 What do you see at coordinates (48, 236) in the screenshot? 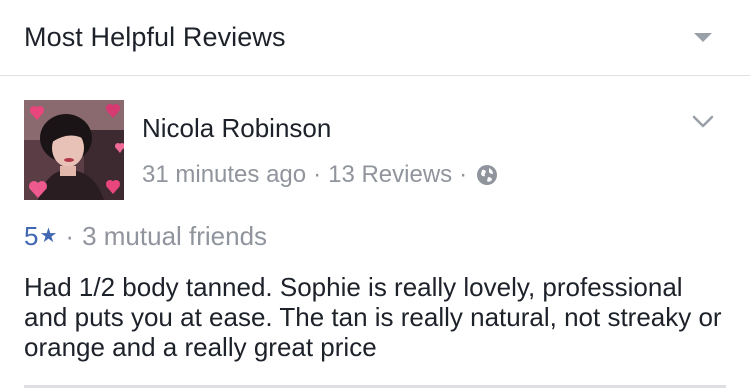
I see `star-icon: ★` at bounding box center [48, 236].